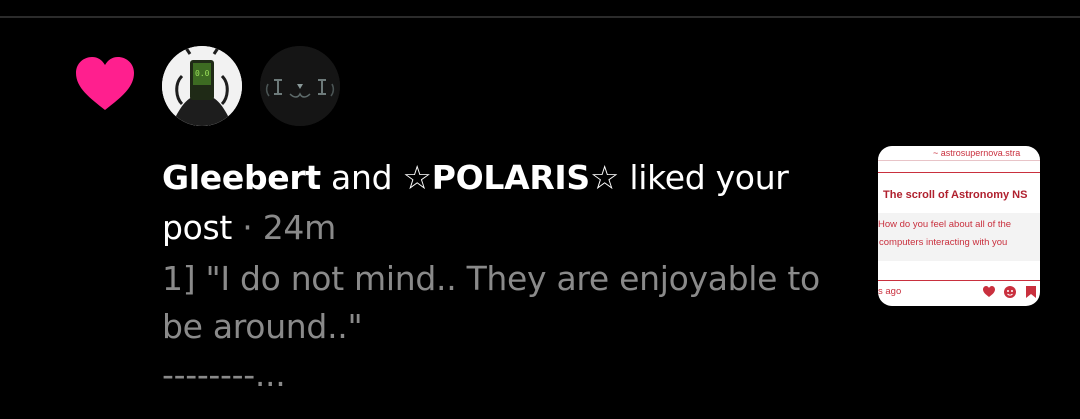 The height and width of the screenshot is (419, 1080). What do you see at coordinates (977, 153) in the screenshot?
I see `thumbnail-blog-name: ~ astrosupernova.stra` at bounding box center [977, 153].